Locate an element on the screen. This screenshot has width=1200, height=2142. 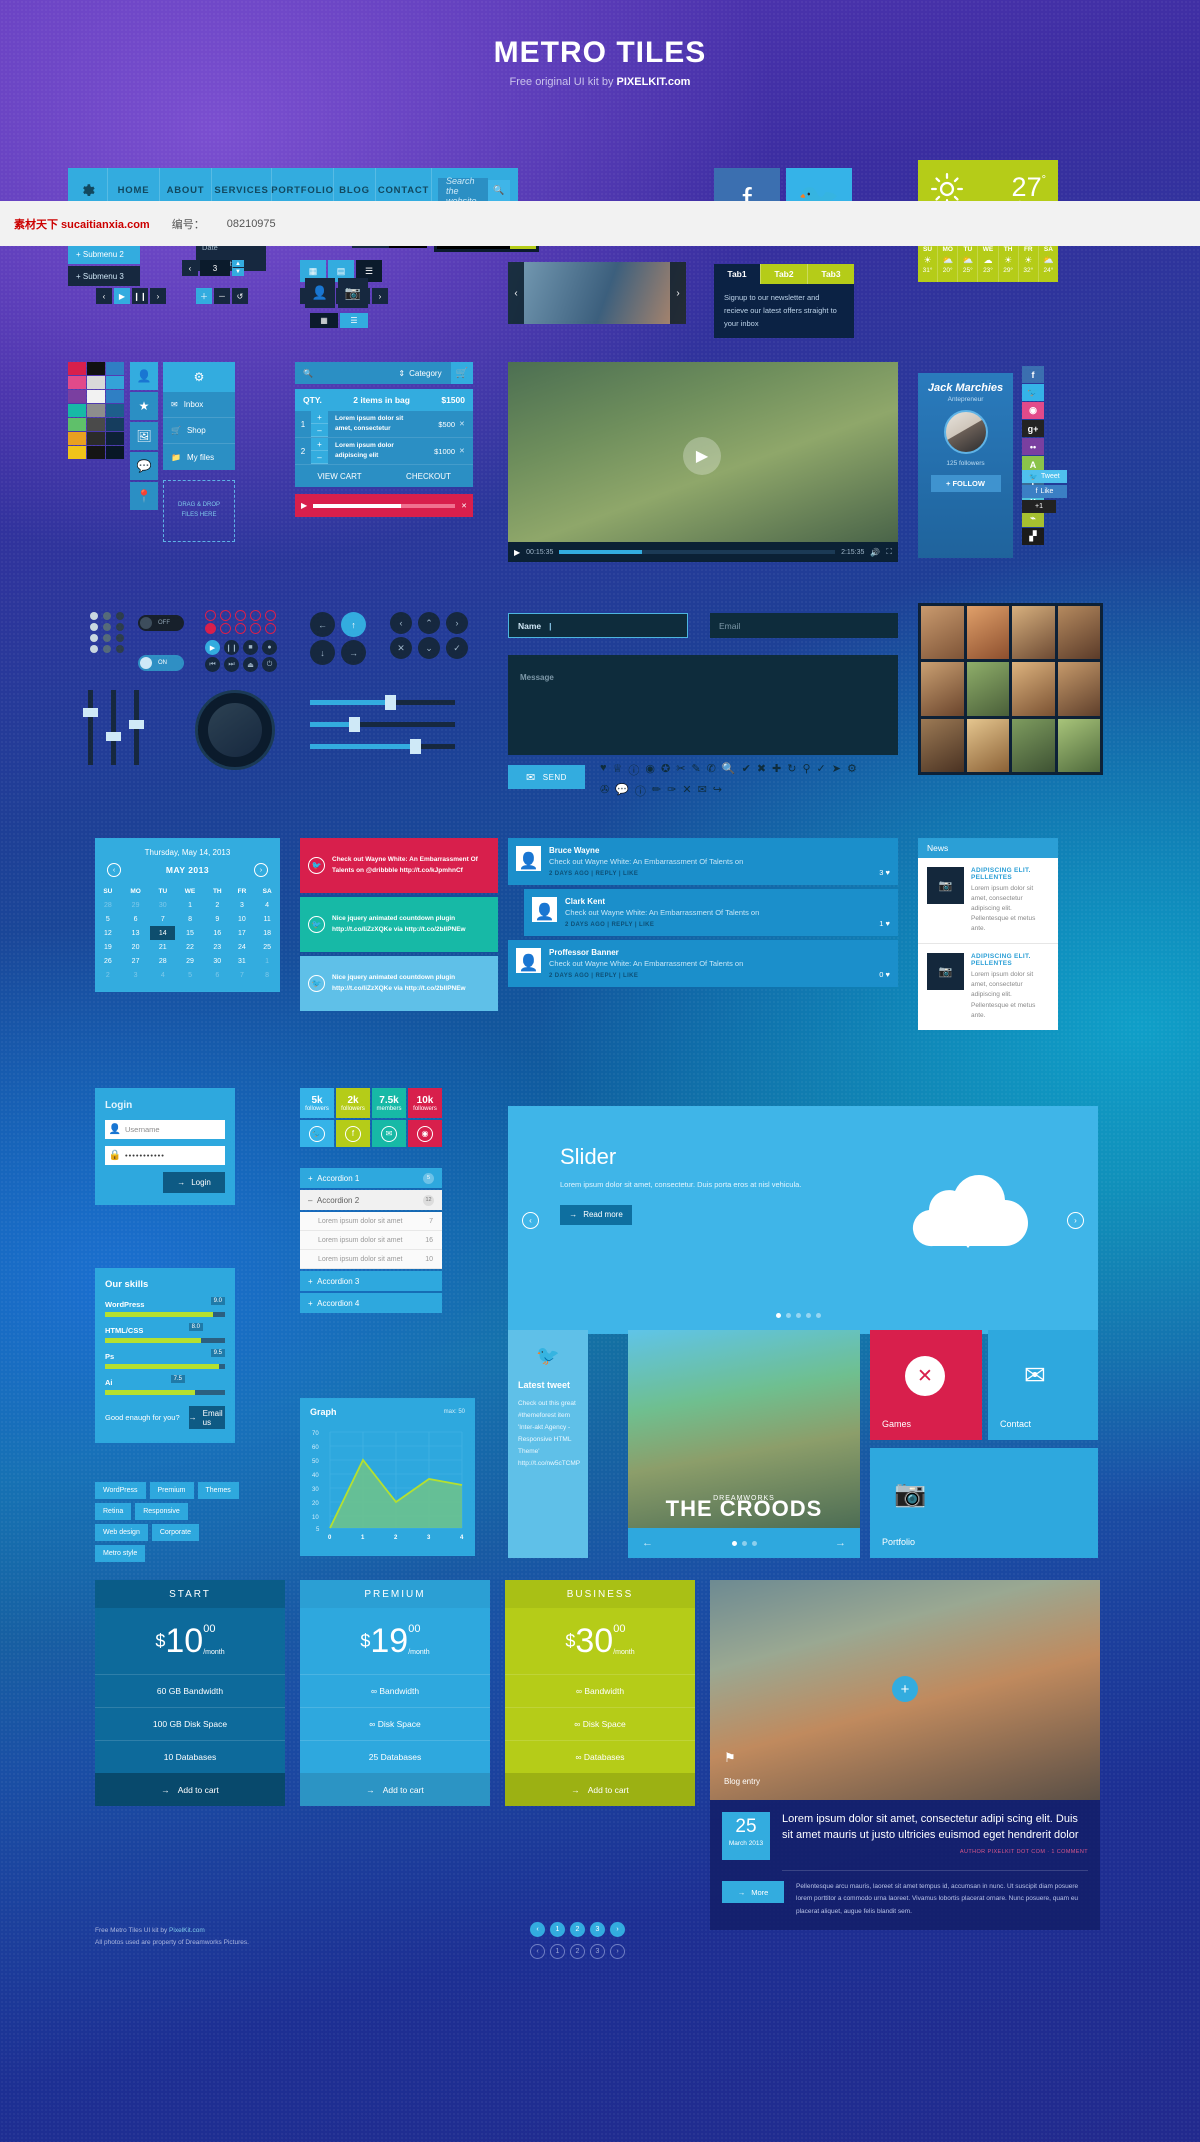
tab-1: Tab1 is located at coordinates (737, 274).